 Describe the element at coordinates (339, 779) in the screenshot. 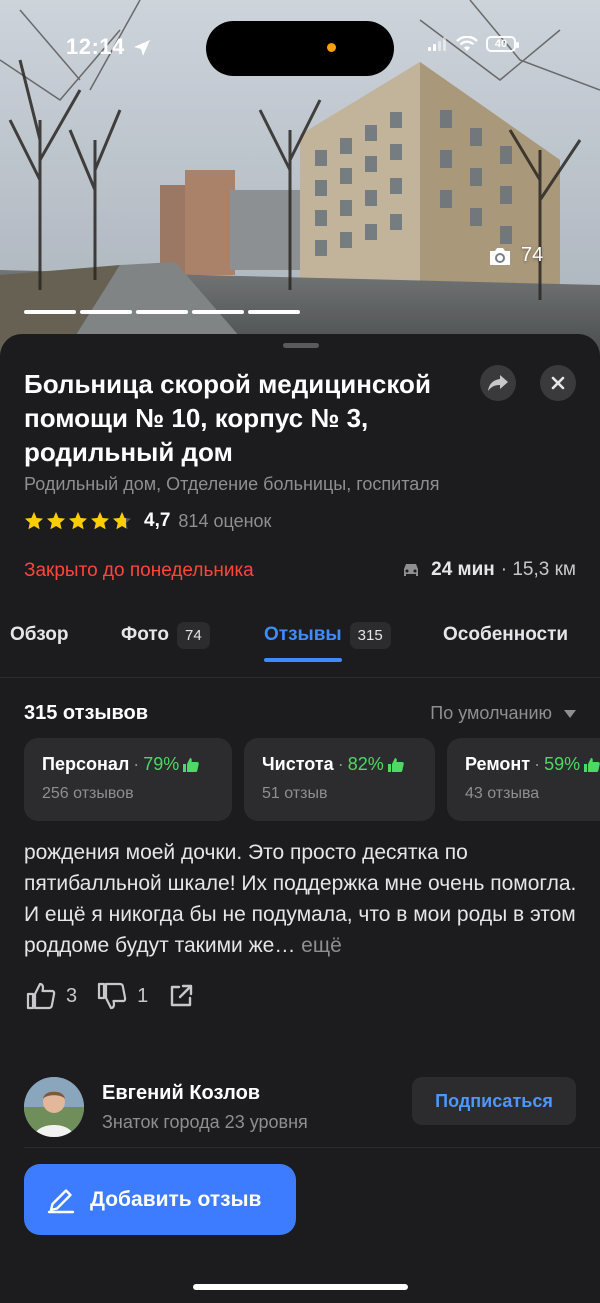

I see `aspect-chip-cleanliness: Чистота · 82% 51 отзыв` at that location.